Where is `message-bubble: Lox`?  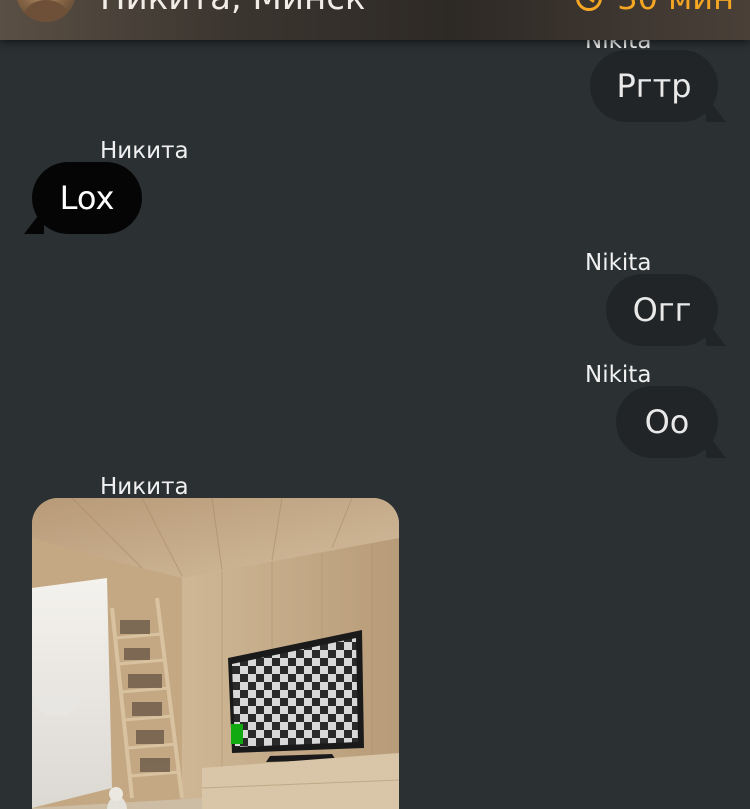 message-bubble: Lox is located at coordinates (87, 198).